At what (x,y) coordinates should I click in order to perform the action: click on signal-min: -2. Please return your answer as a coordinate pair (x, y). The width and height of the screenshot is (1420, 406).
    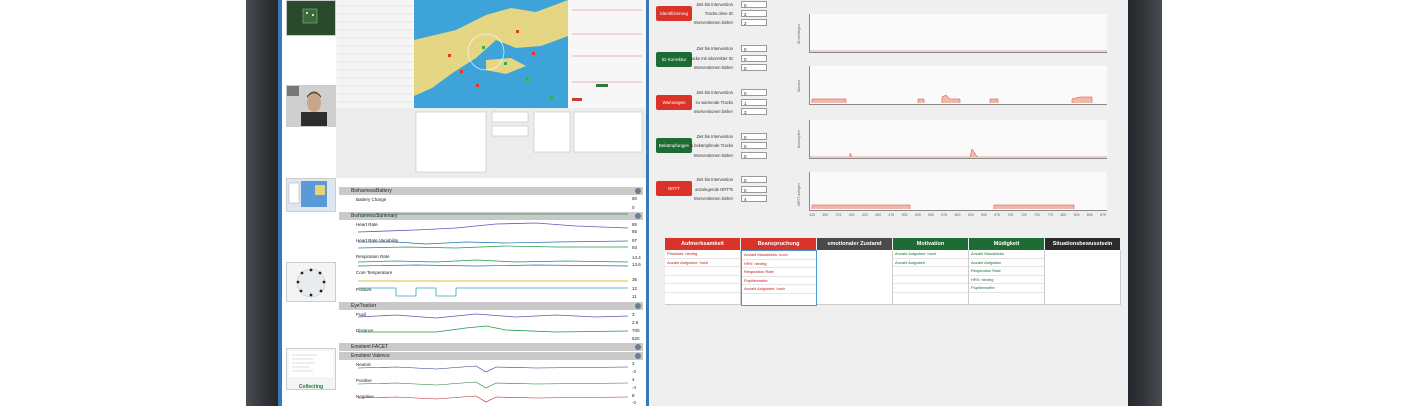
    Looking at the image, I should click on (634, 371).